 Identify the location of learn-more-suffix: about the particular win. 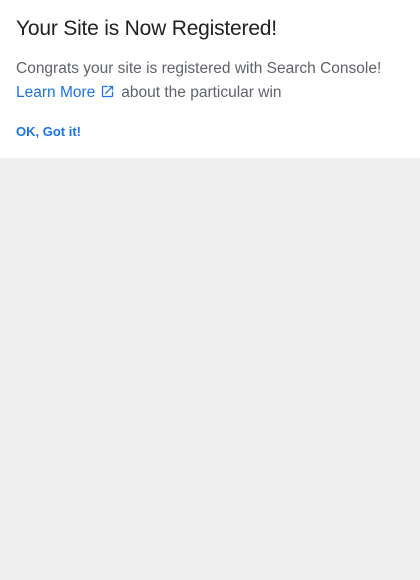
(201, 92).